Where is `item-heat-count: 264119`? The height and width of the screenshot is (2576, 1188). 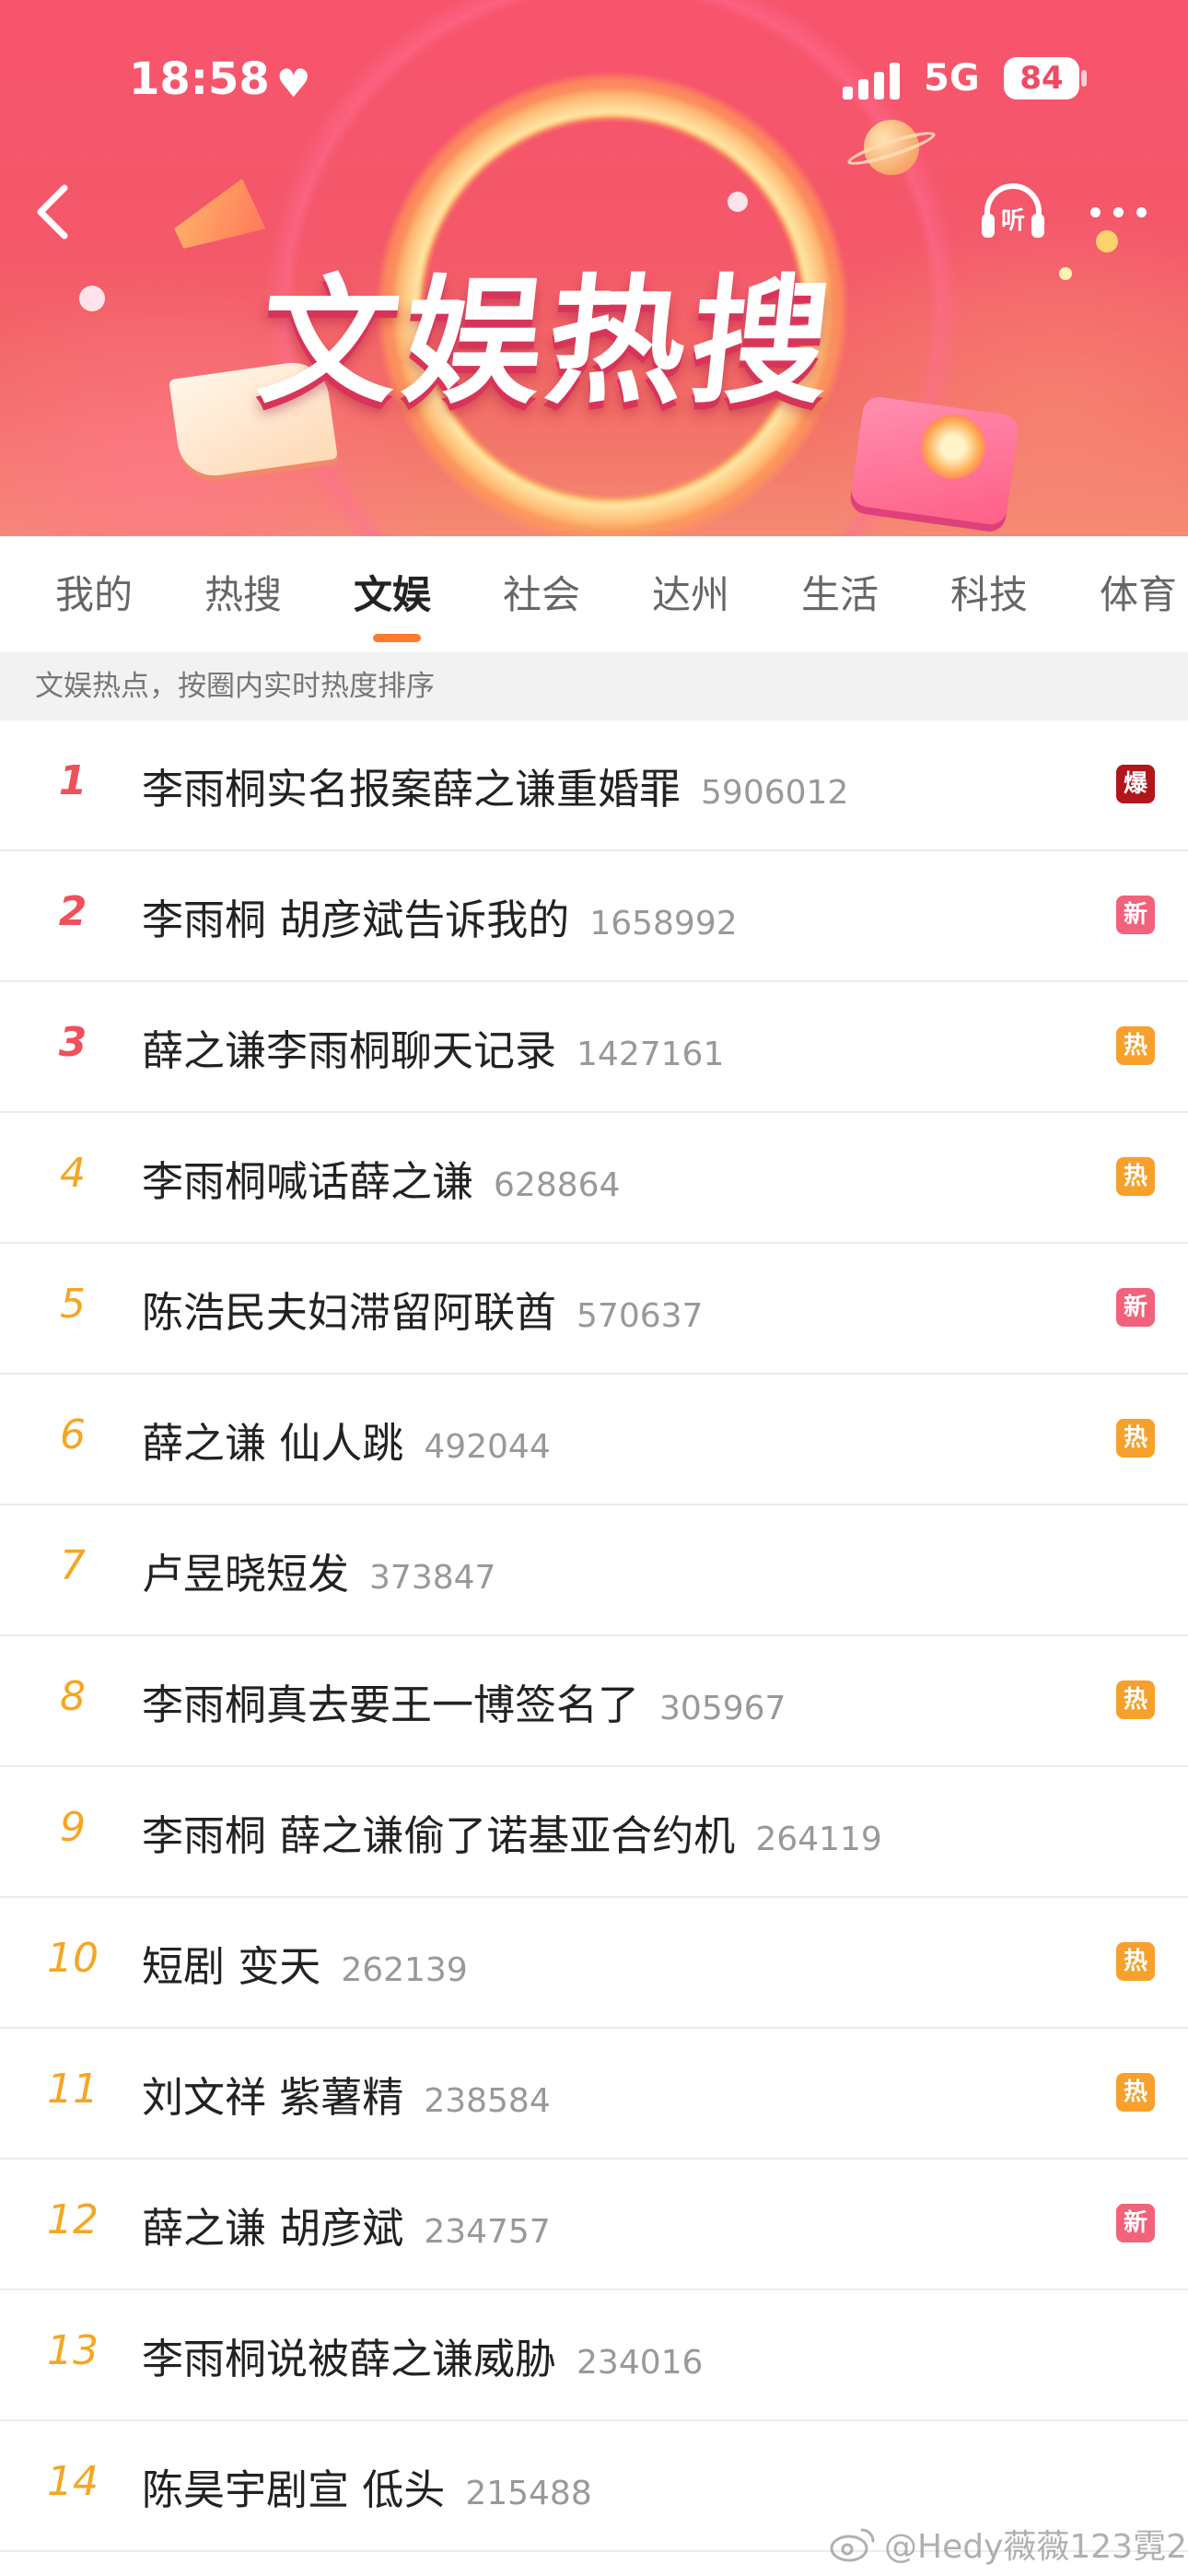
item-heat-count: 264119 is located at coordinates (818, 1839).